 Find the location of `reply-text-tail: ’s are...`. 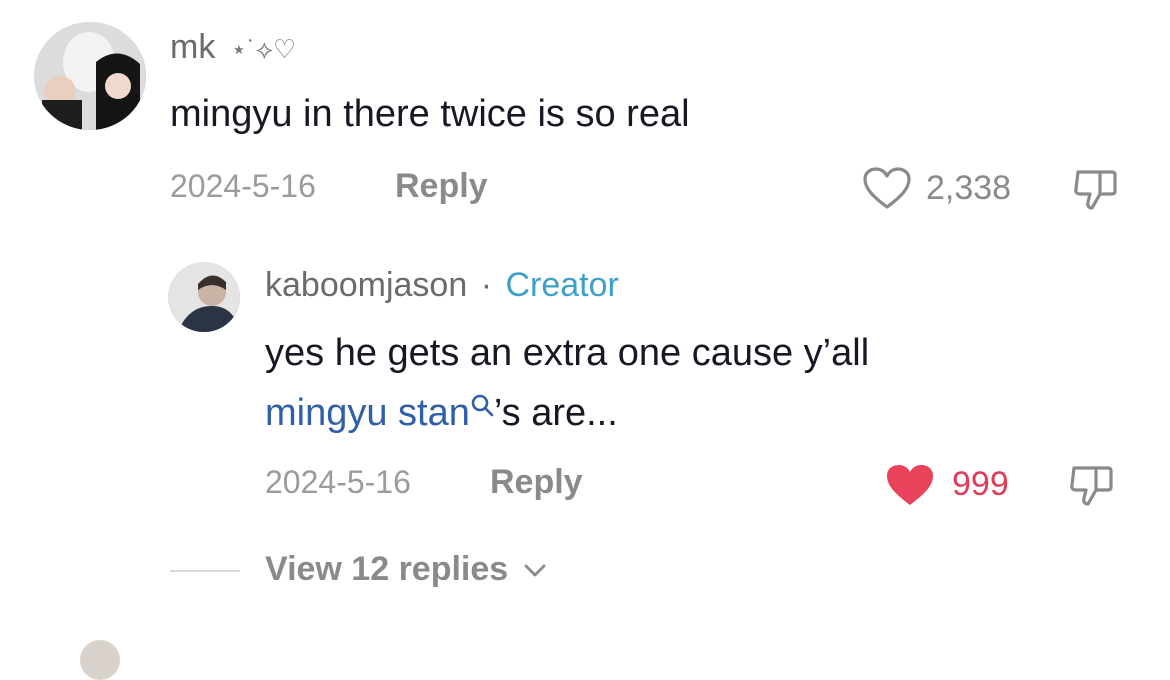

reply-text-tail: ’s are... is located at coordinates (555, 413).